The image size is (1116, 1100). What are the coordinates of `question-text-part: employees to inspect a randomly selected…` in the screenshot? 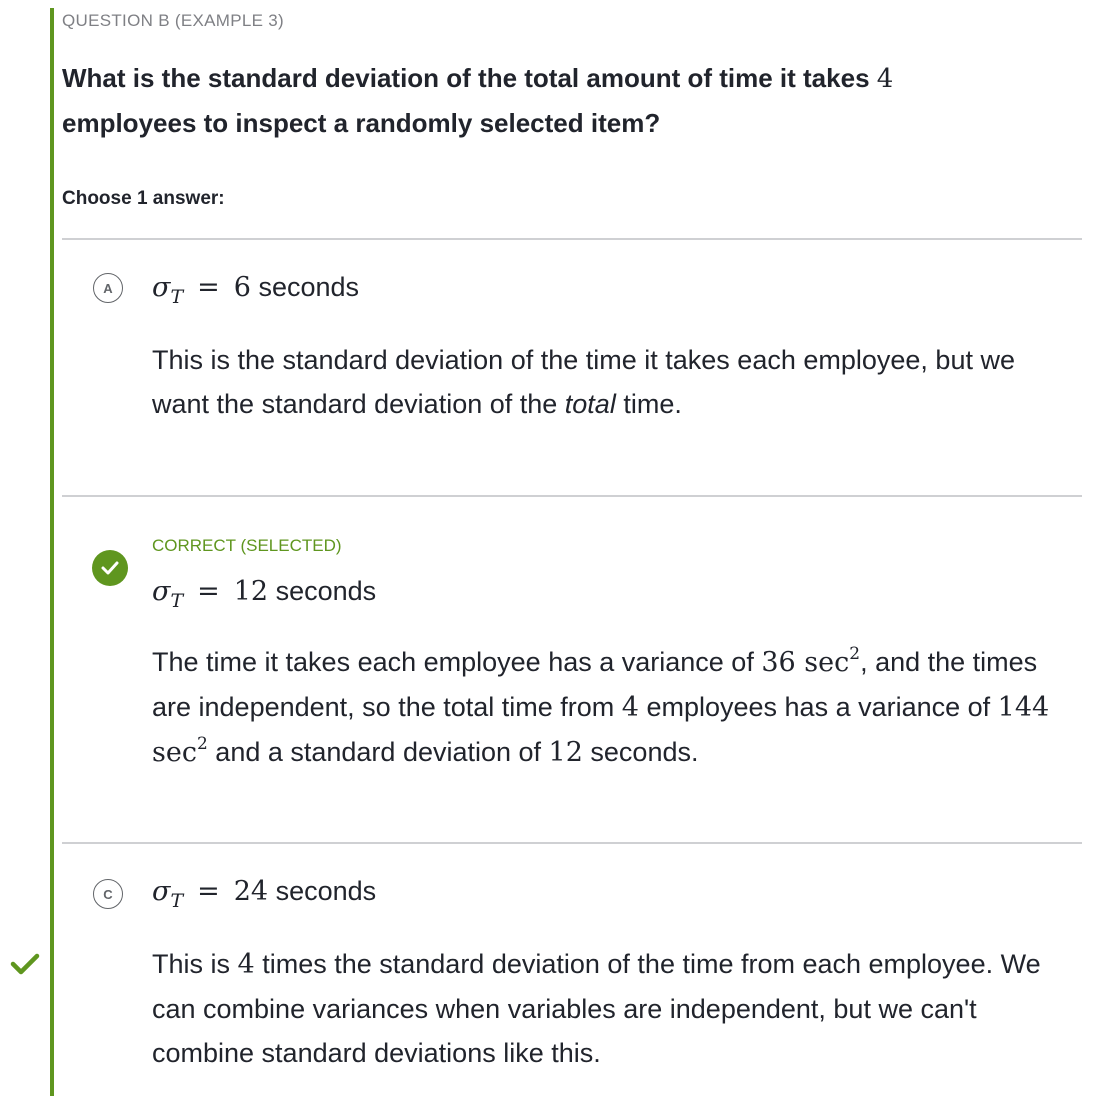 It's located at (361, 123).